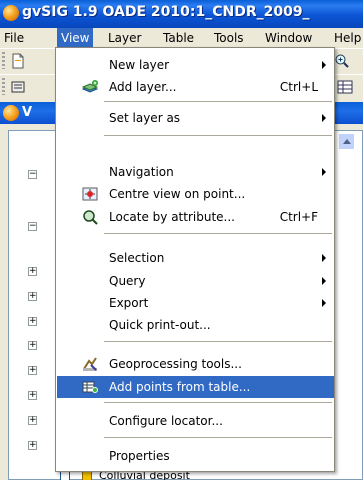 The height and width of the screenshot is (480, 363). I want to click on view-window-icon, so click(11, 113).